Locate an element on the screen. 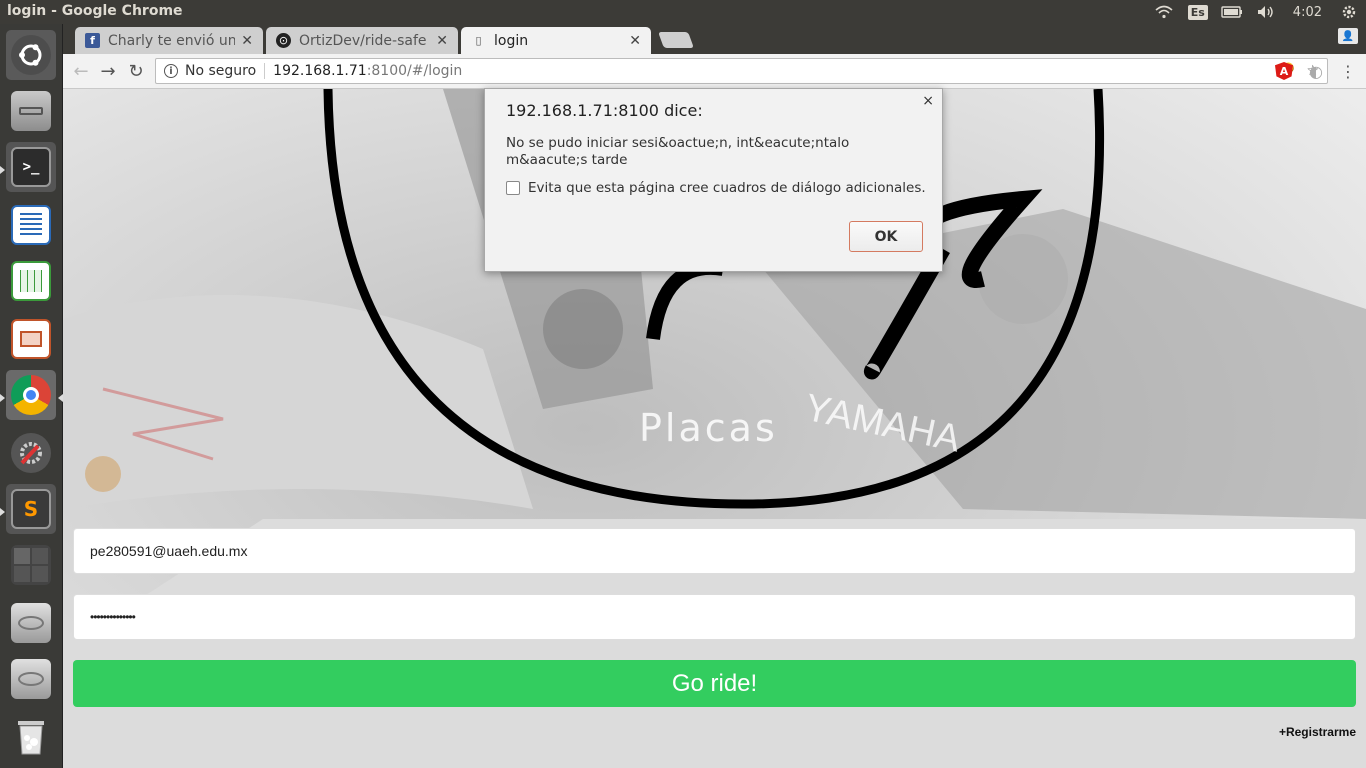 The image size is (1366, 768). volume-icon is located at coordinates (1266, 12).